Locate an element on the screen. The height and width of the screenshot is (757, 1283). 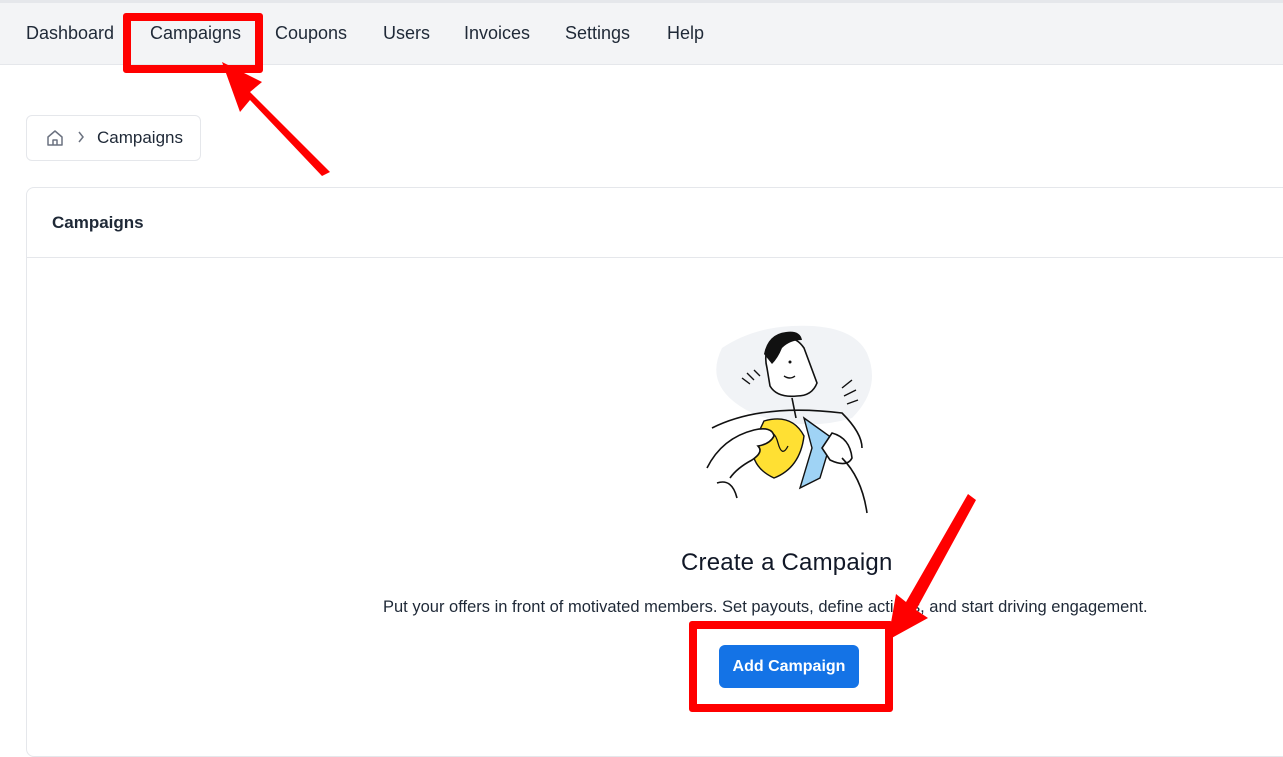
chevron-right-icon is located at coordinates (81, 138).